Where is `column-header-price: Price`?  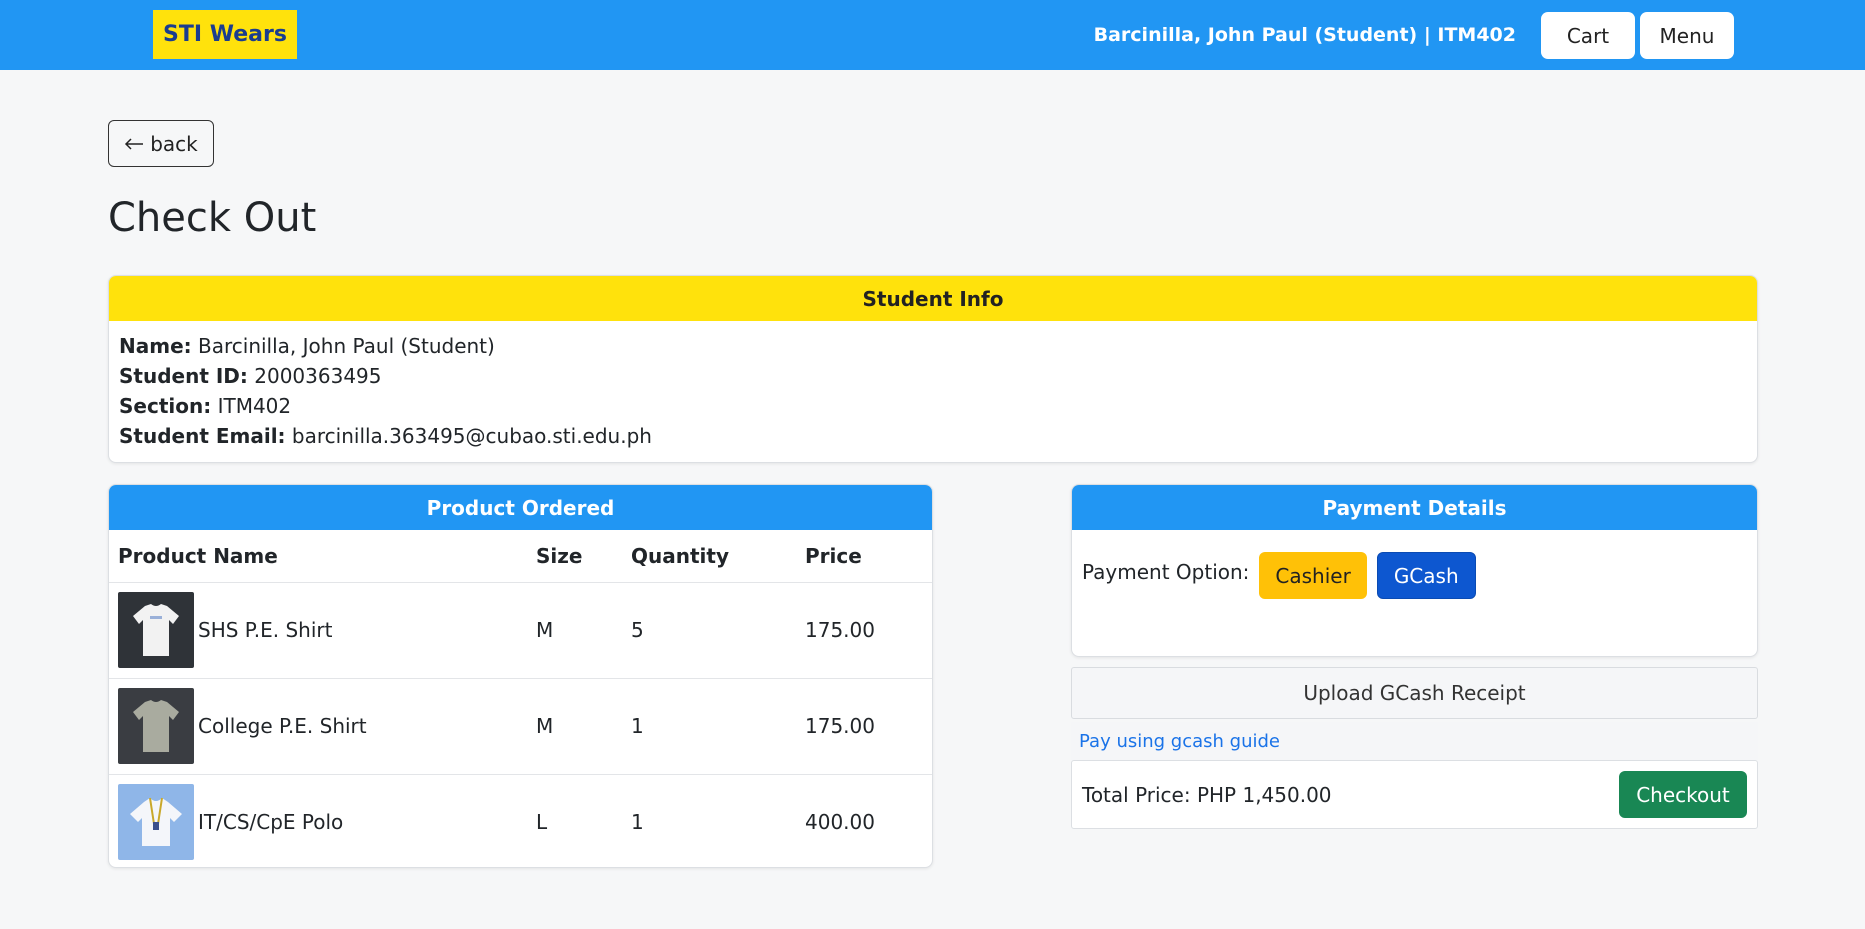 column-header-price: Price is located at coordinates (864, 556).